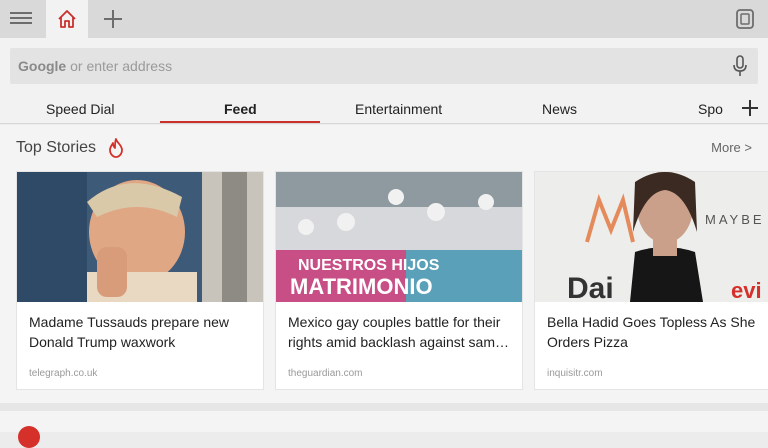 The image size is (768, 448). Describe the element at coordinates (398, 109) in the screenshot. I see `tab-entertainment: Entertainment` at that location.